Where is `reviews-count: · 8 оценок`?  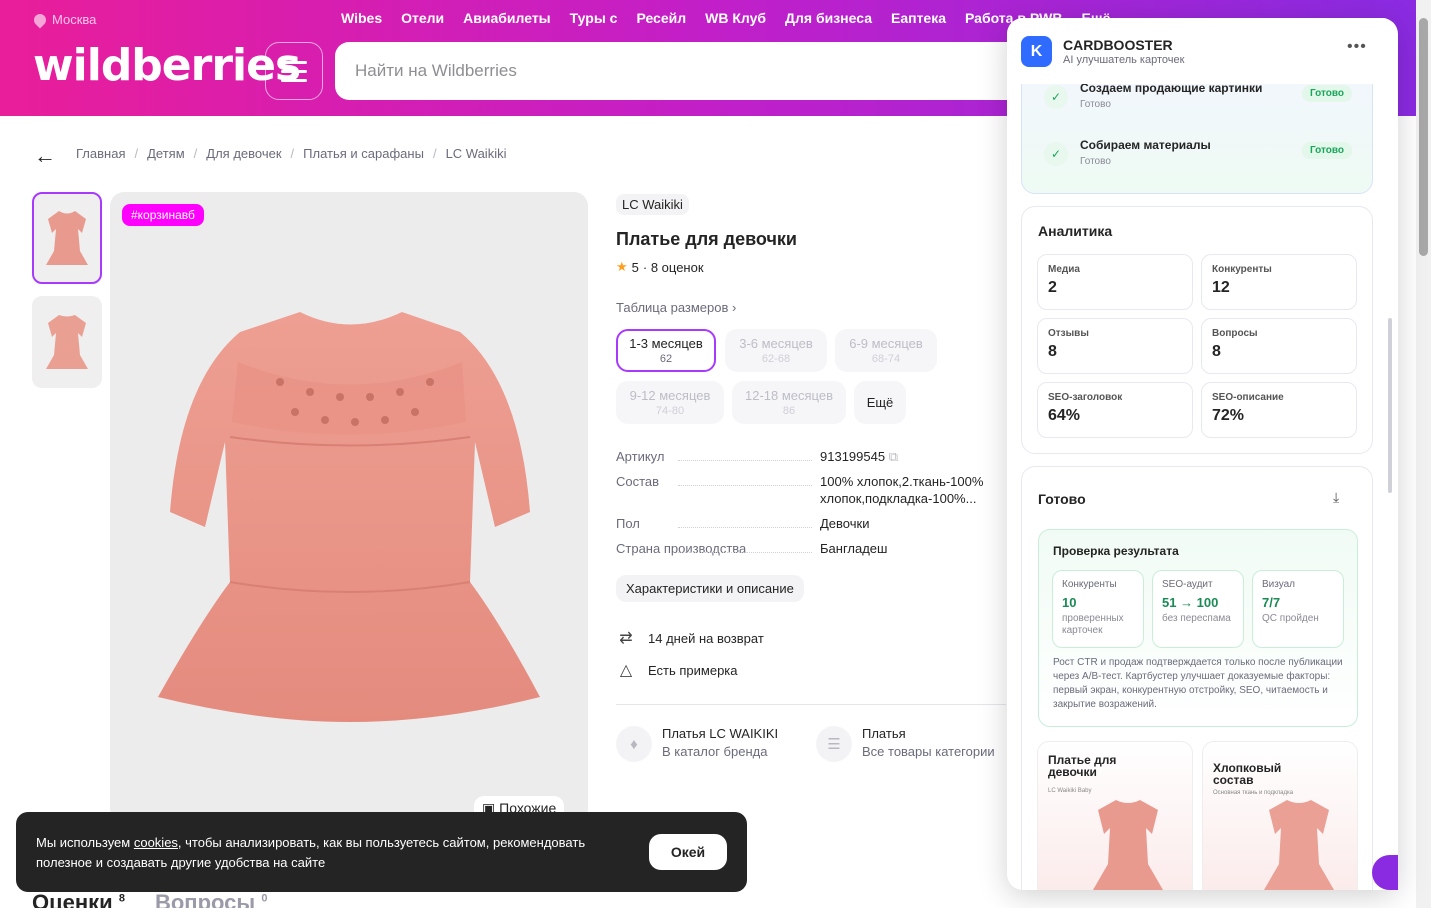
reviews-count: · 8 оценок is located at coordinates (673, 267).